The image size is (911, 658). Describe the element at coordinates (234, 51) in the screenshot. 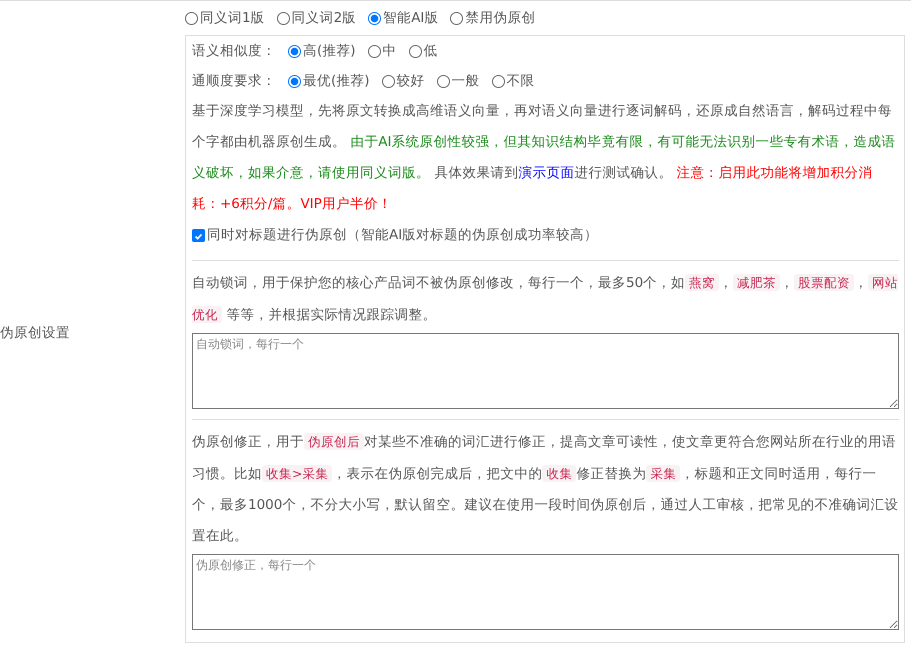

I see `setting-label: 语义相似度：` at that location.